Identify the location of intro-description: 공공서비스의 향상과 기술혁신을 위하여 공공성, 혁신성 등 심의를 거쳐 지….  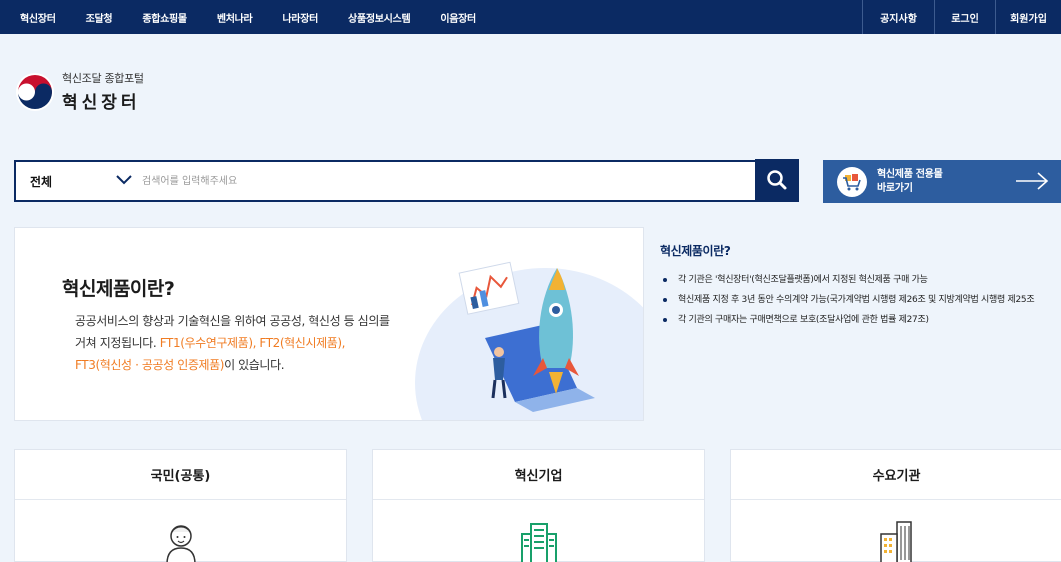
(275, 343).